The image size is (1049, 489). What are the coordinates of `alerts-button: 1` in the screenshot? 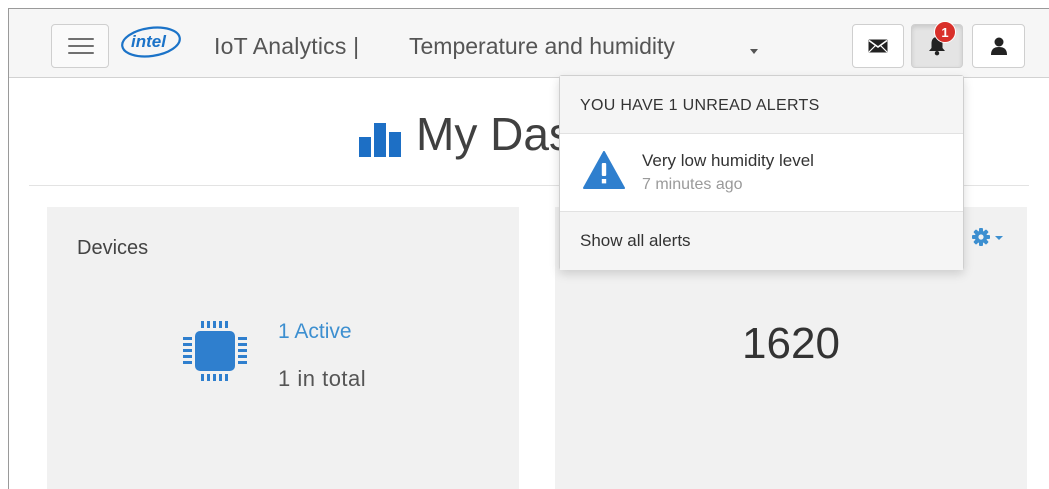 It's located at (937, 44).